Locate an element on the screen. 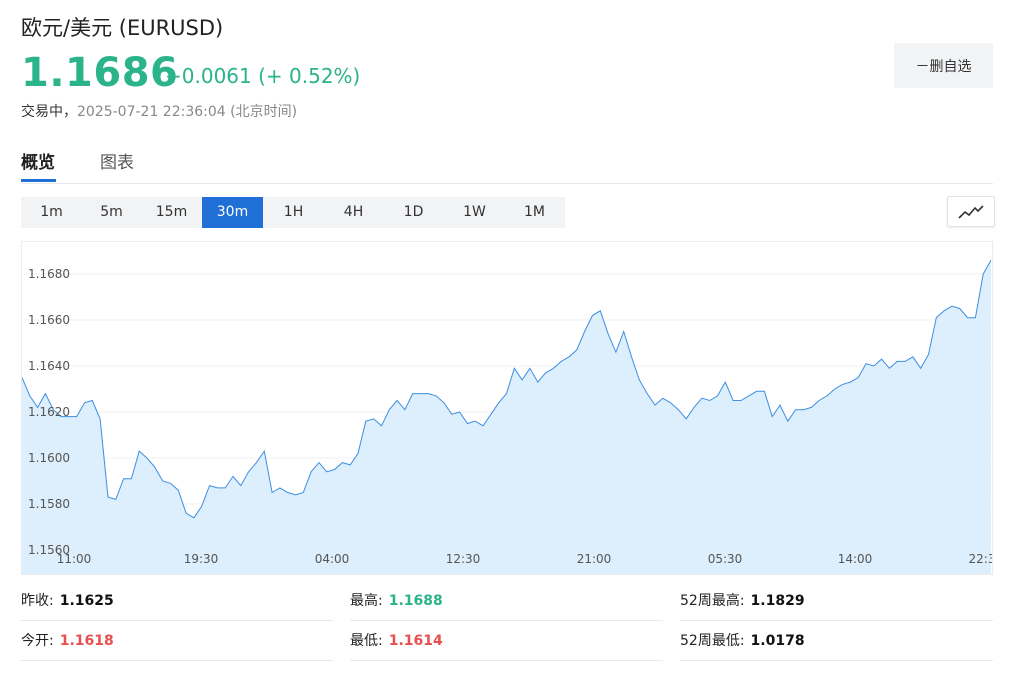 This screenshot has height=691, width=1015. stat-low: 最低: 1.1614 is located at coordinates (506, 643).